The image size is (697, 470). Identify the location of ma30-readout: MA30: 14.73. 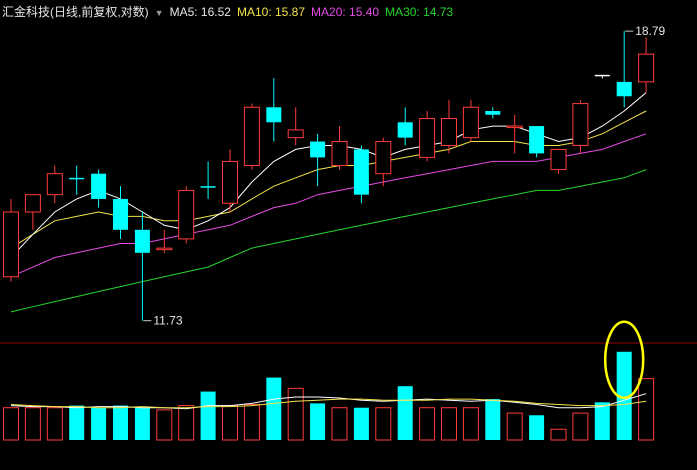
(419, 12).